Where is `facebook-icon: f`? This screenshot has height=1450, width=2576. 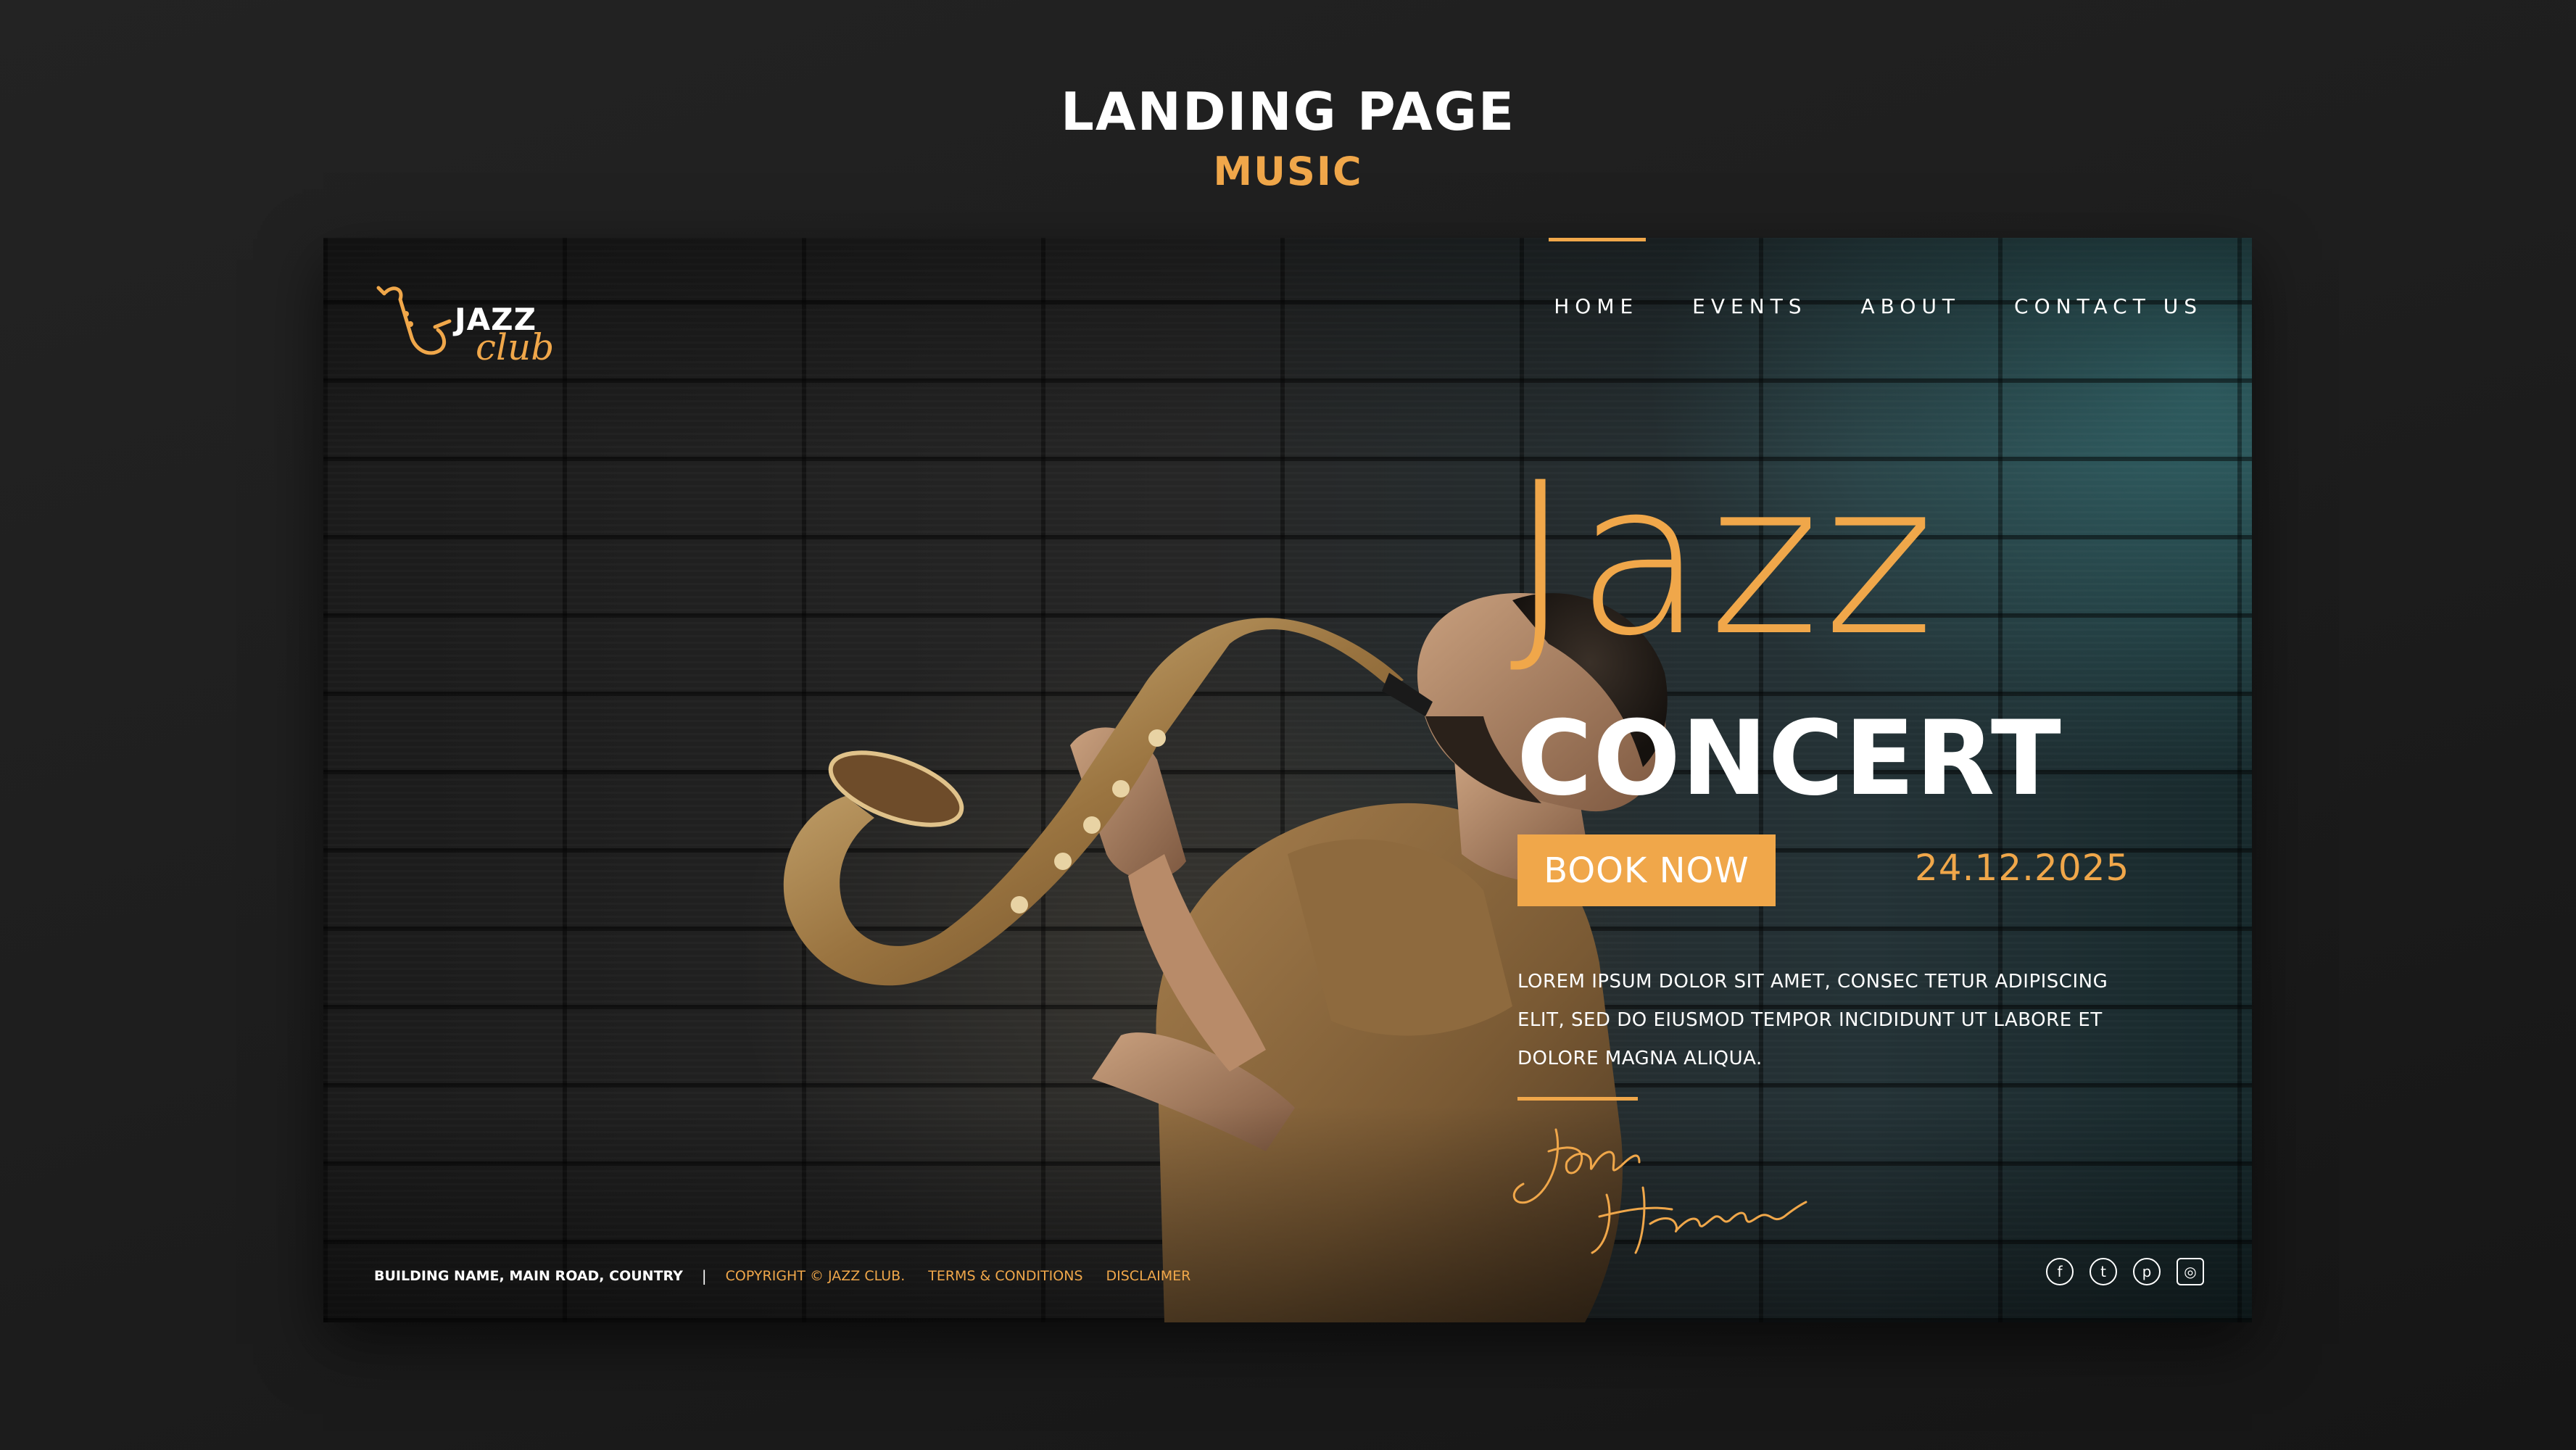 facebook-icon: f is located at coordinates (2060, 1271).